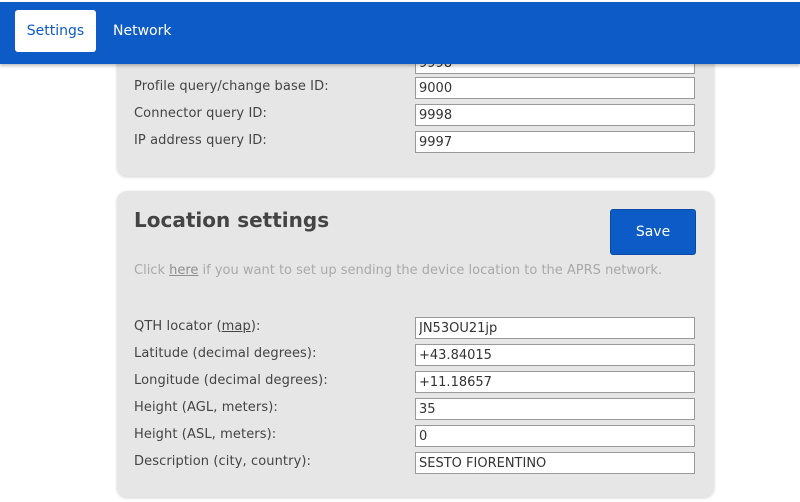 Image resolution: width=800 pixels, height=502 pixels. Describe the element at coordinates (206, 407) in the screenshot. I see `height-agl-label: Height (AGL, meters):` at that location.